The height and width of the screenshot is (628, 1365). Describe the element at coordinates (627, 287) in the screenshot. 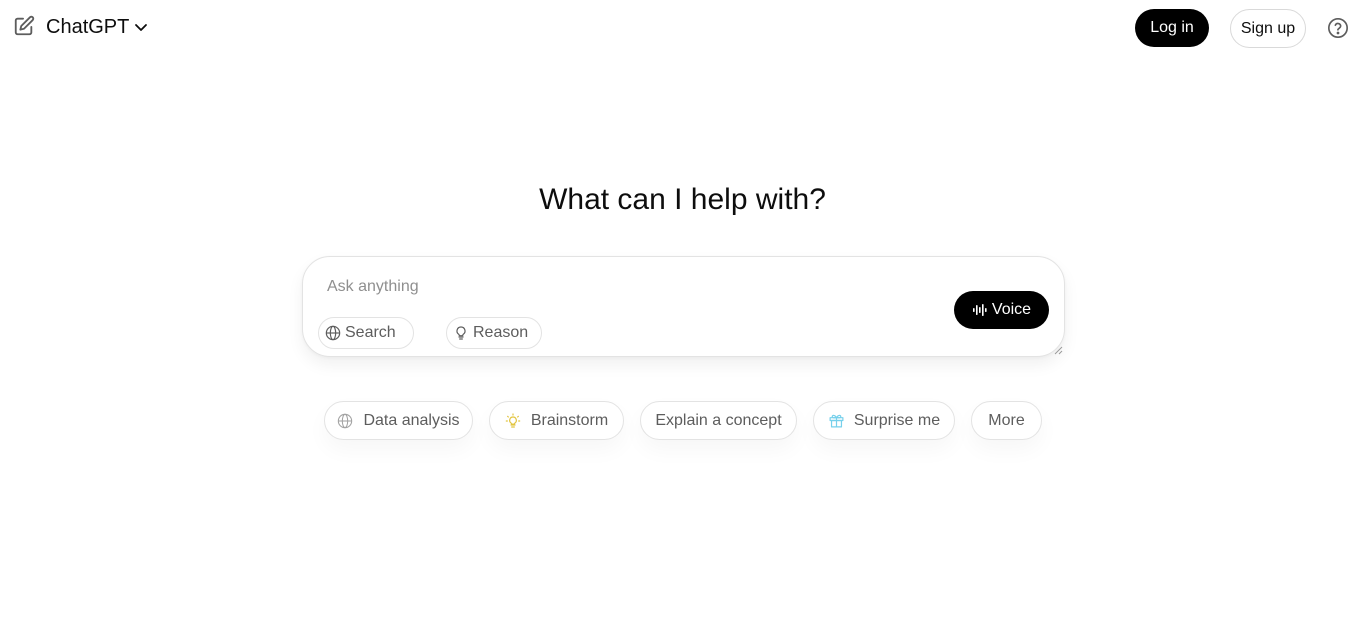

I see `prompt-input` at that location.